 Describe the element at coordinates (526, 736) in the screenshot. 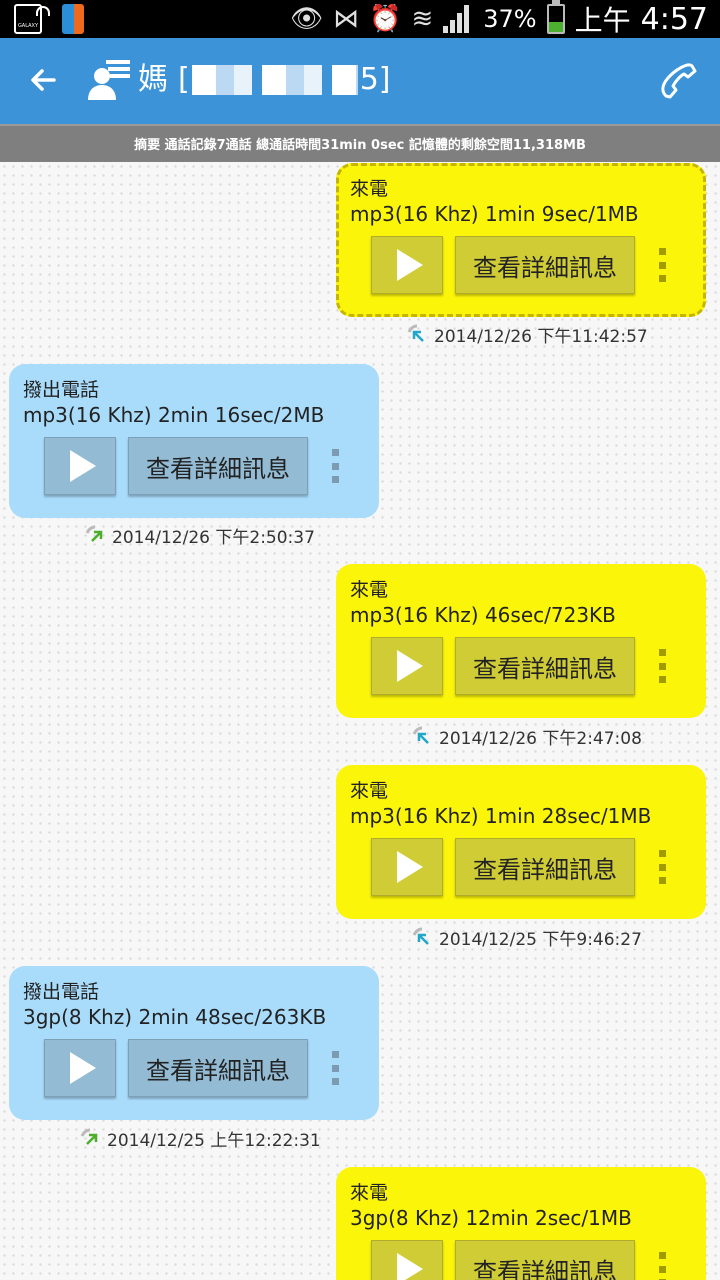

I see `call-timestamp: 2014/12/26 下午2:47:08` at that location.